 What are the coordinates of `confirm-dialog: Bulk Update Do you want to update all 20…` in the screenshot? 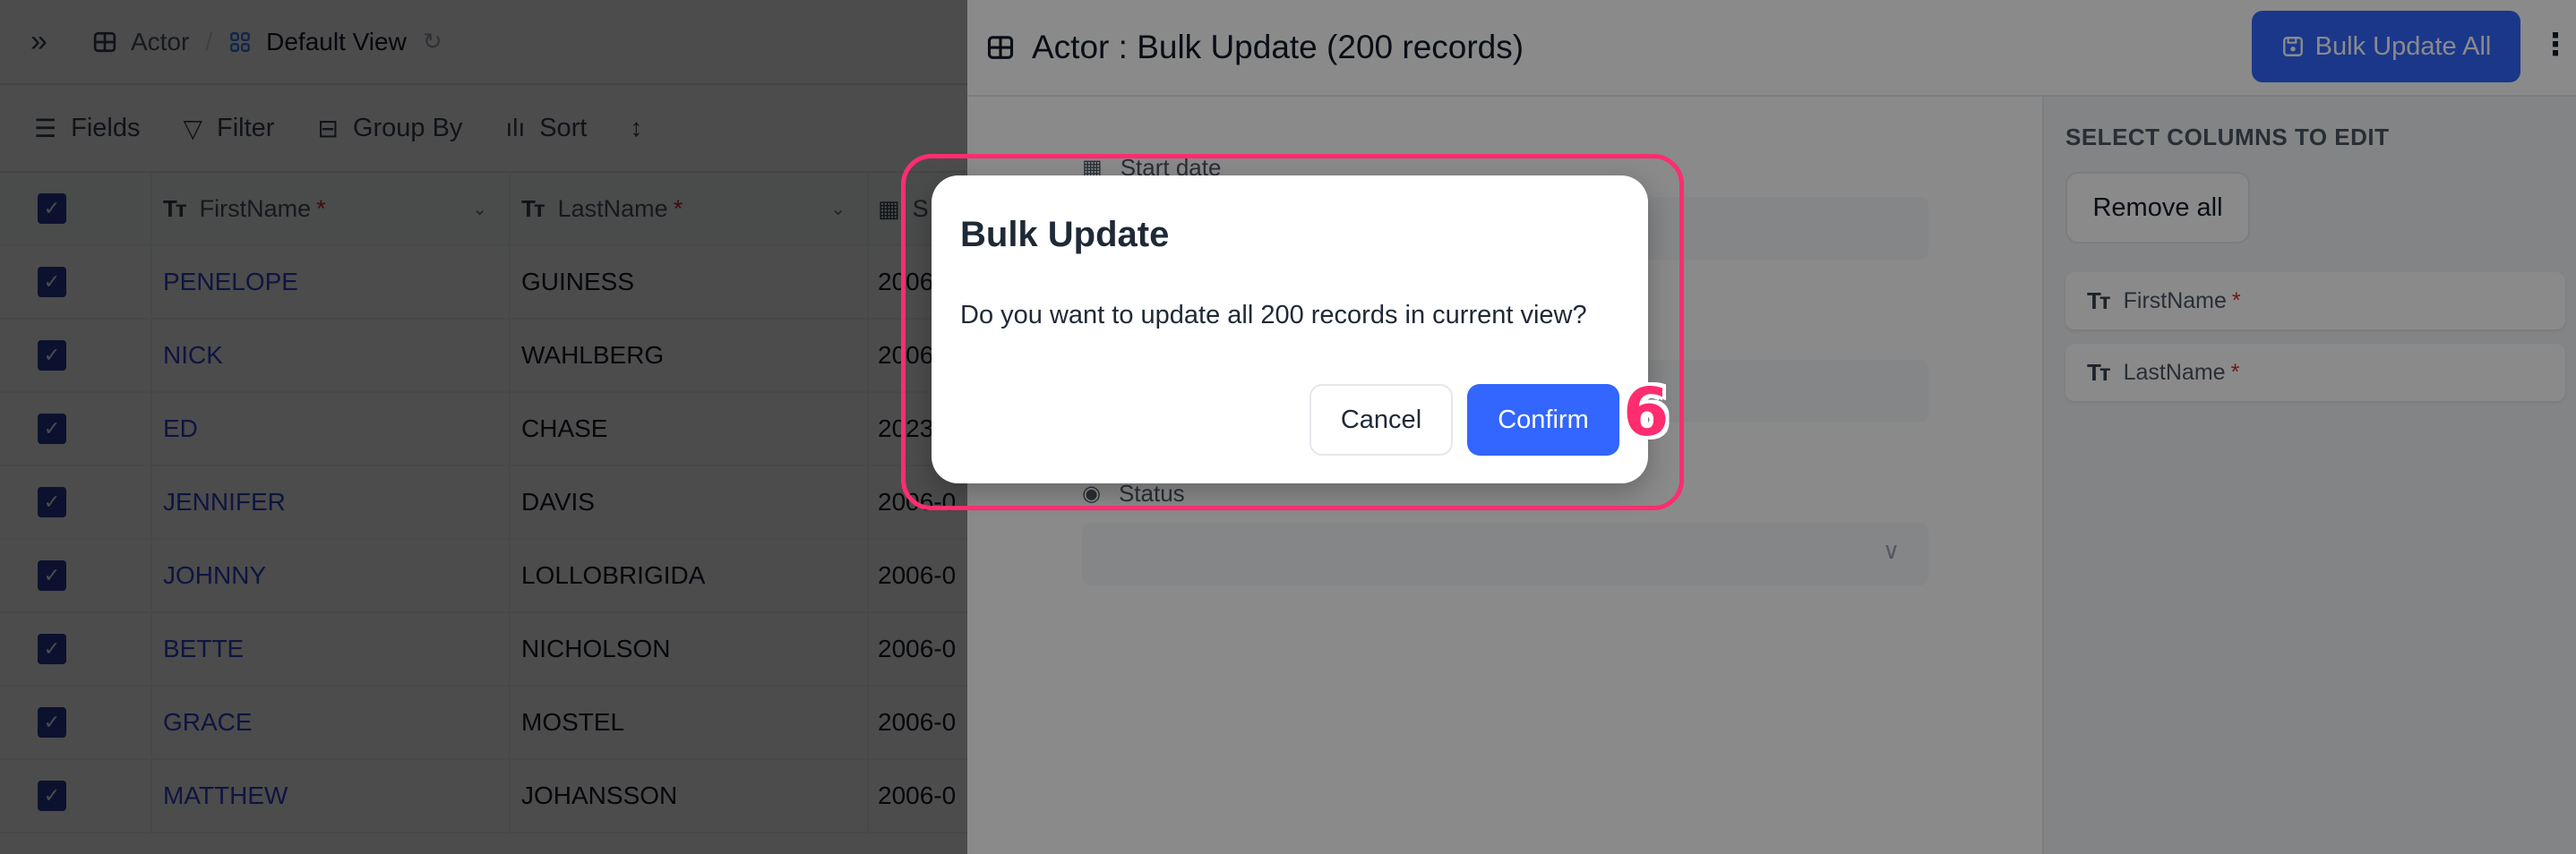 It's located at (1290, 329).